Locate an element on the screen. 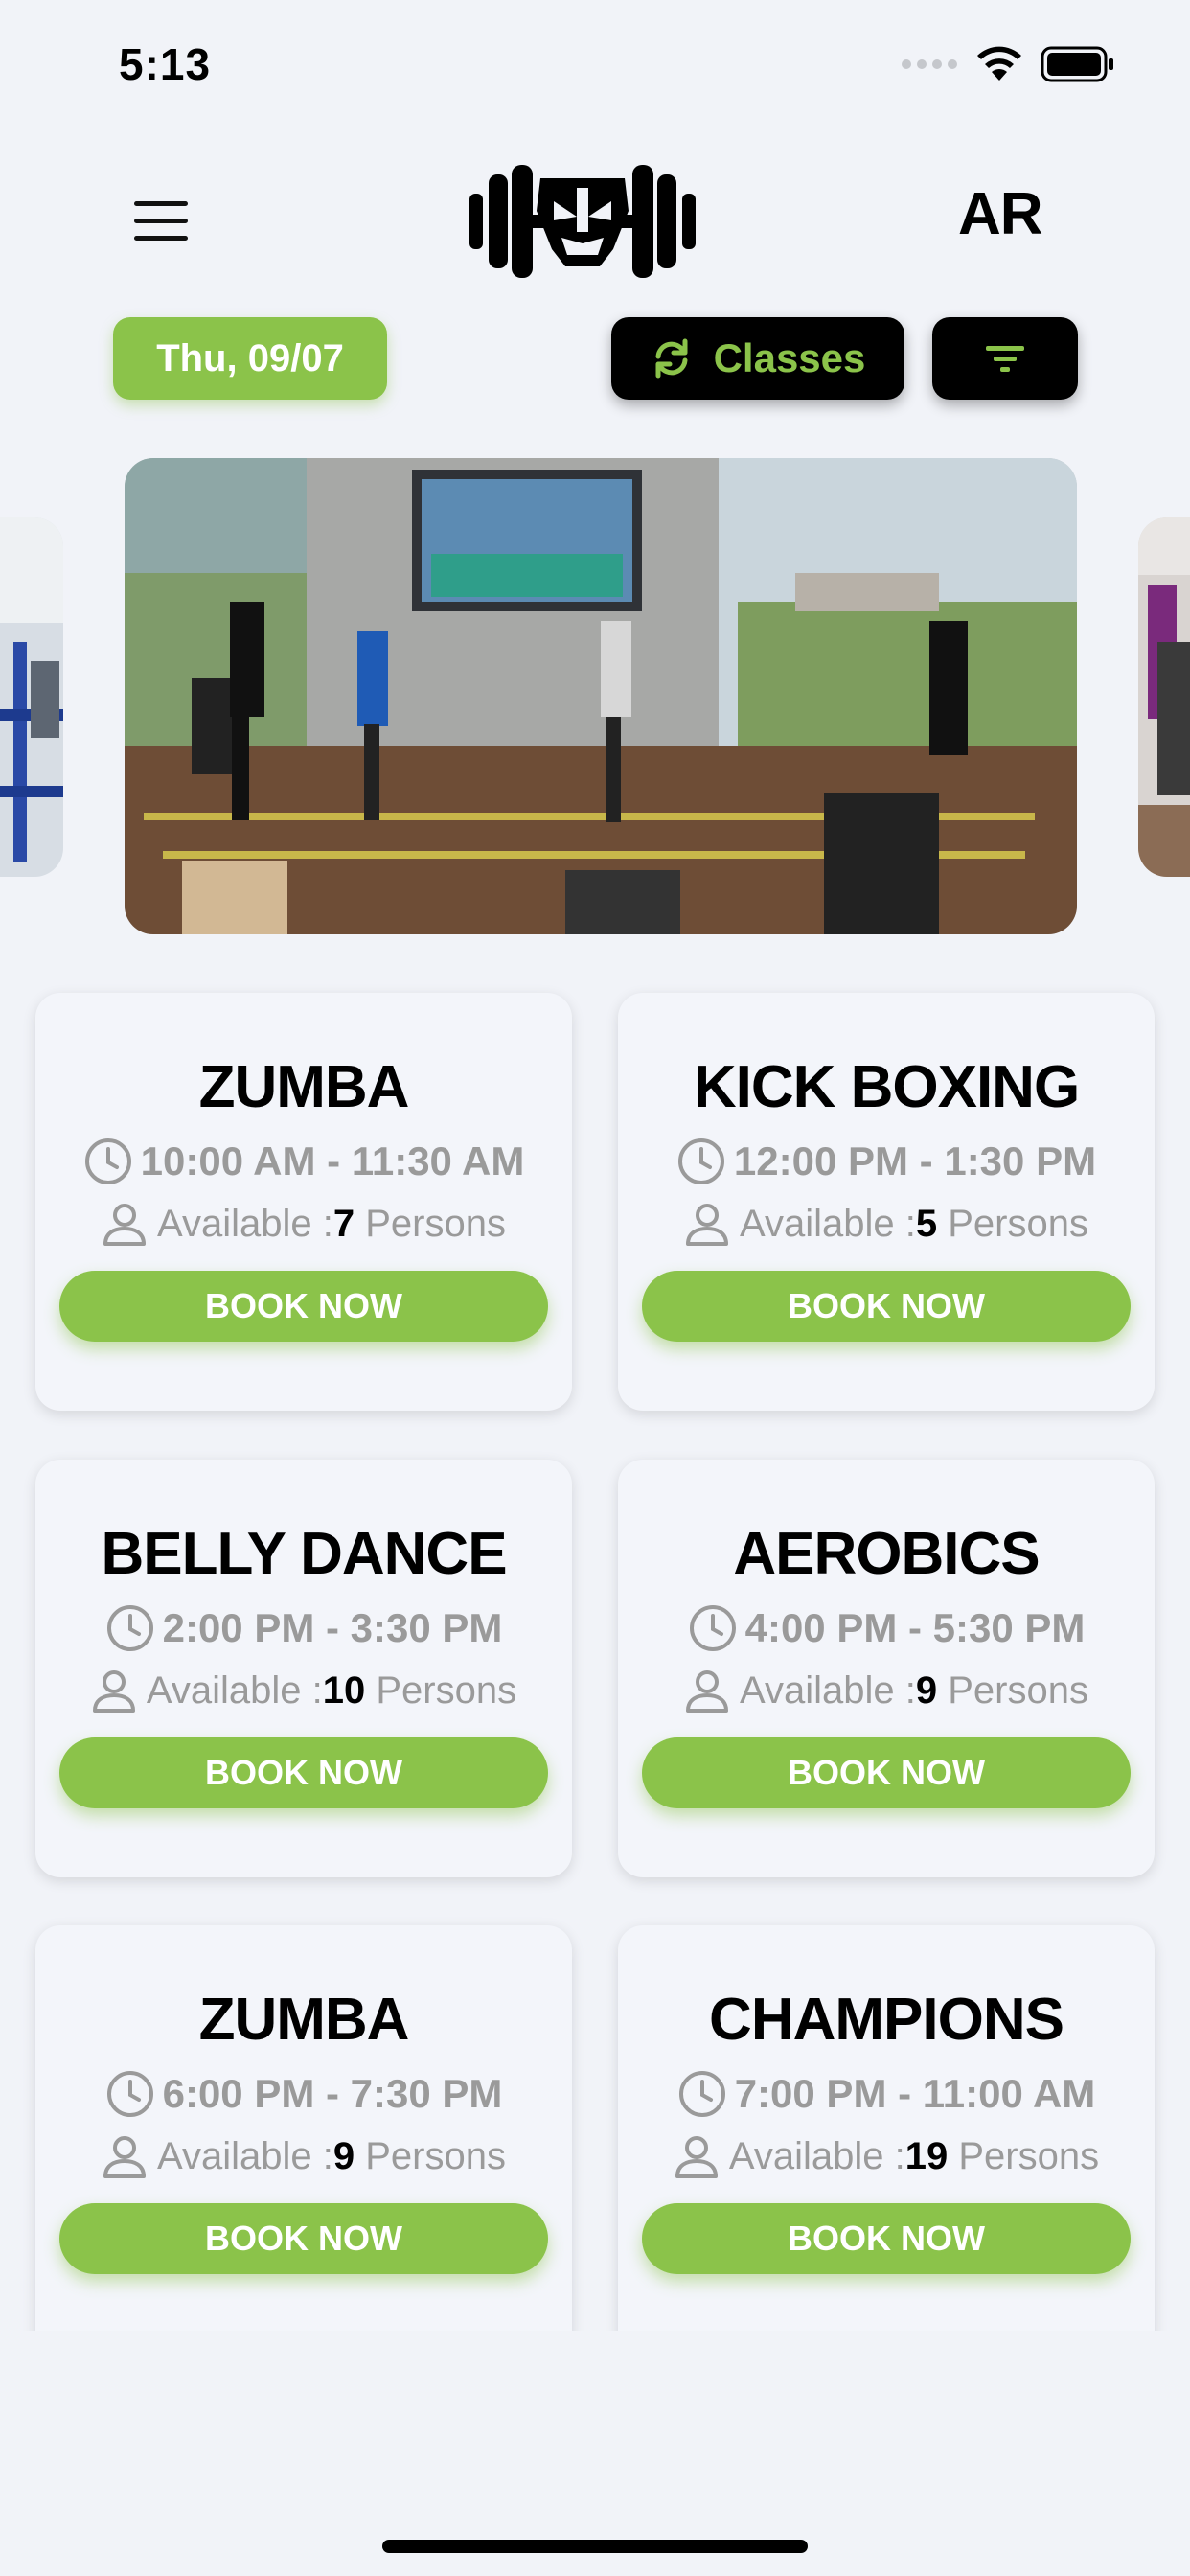 This screenshot has height=2576, width=1190. class-time-row: 10:00 AM - 11:30 AM is located at coordinates (303, 1161).